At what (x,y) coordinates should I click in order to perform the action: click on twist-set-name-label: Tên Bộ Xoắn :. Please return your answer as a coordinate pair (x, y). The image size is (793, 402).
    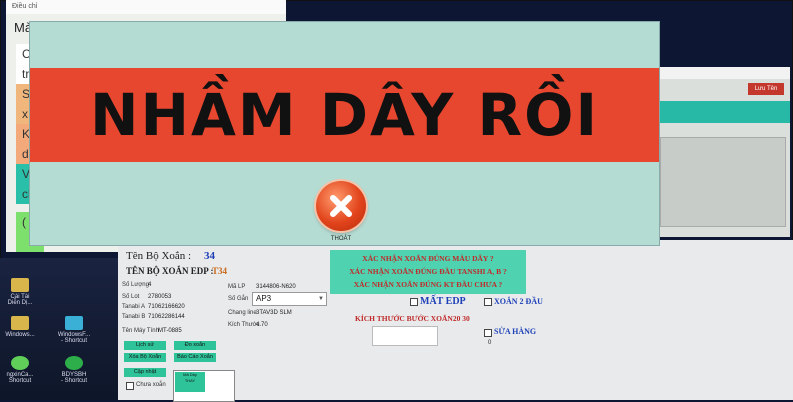
    Looking at the image, I should click on (159, 256).